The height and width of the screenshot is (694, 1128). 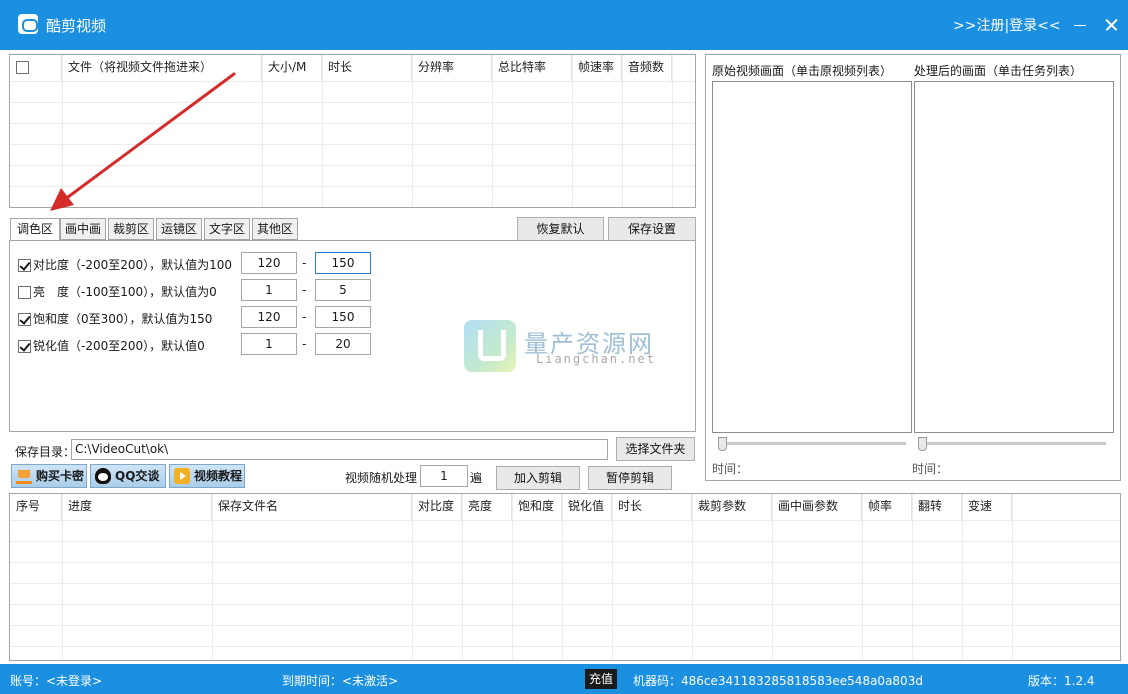 What do you see at coordinates (35, 229) in the screenshot?
I see `tab-color: 调色区` at bounding box center [35, 229].